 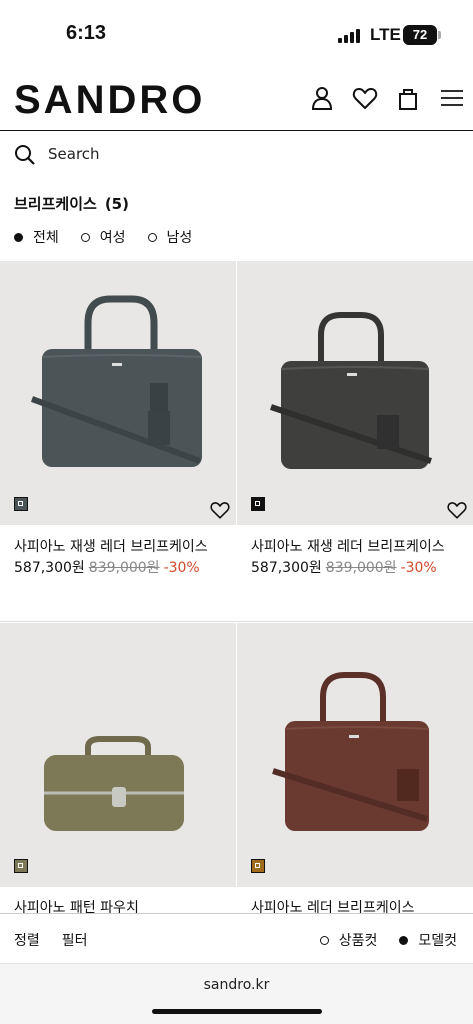 What do you see at coordinates (350, 35) in the screenshot?
I see `signal-icon` at bounding box center [350, 35].